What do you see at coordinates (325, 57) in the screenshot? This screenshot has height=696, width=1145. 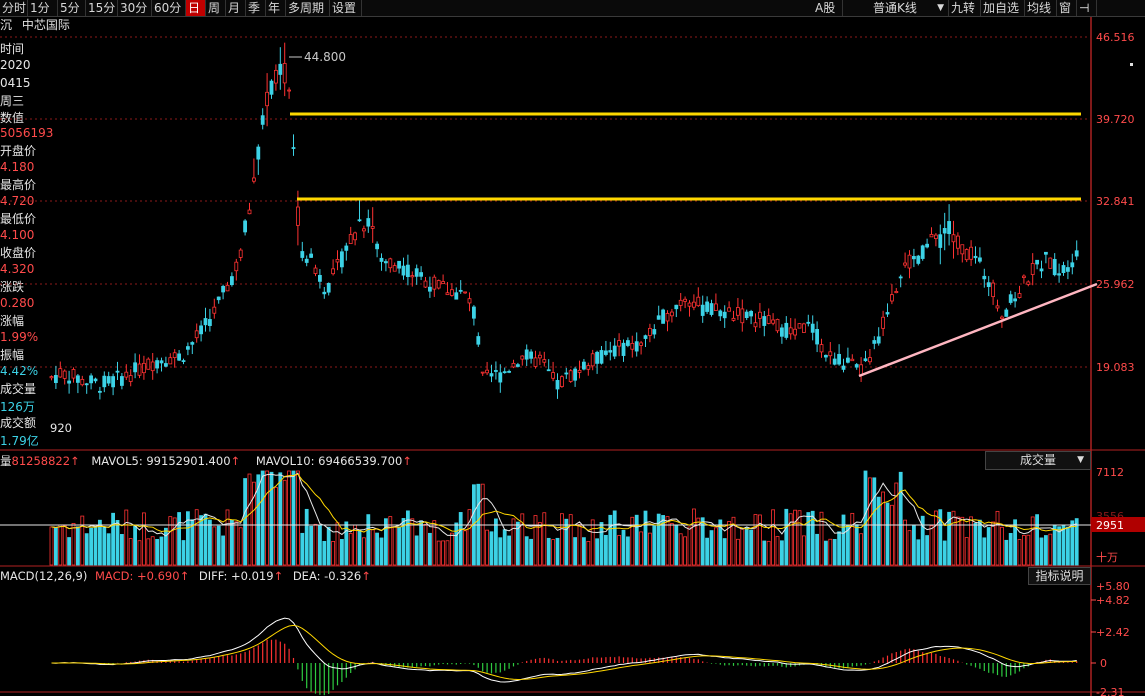 I see `peak-label: 44.800` at bounding box center [325, 57].